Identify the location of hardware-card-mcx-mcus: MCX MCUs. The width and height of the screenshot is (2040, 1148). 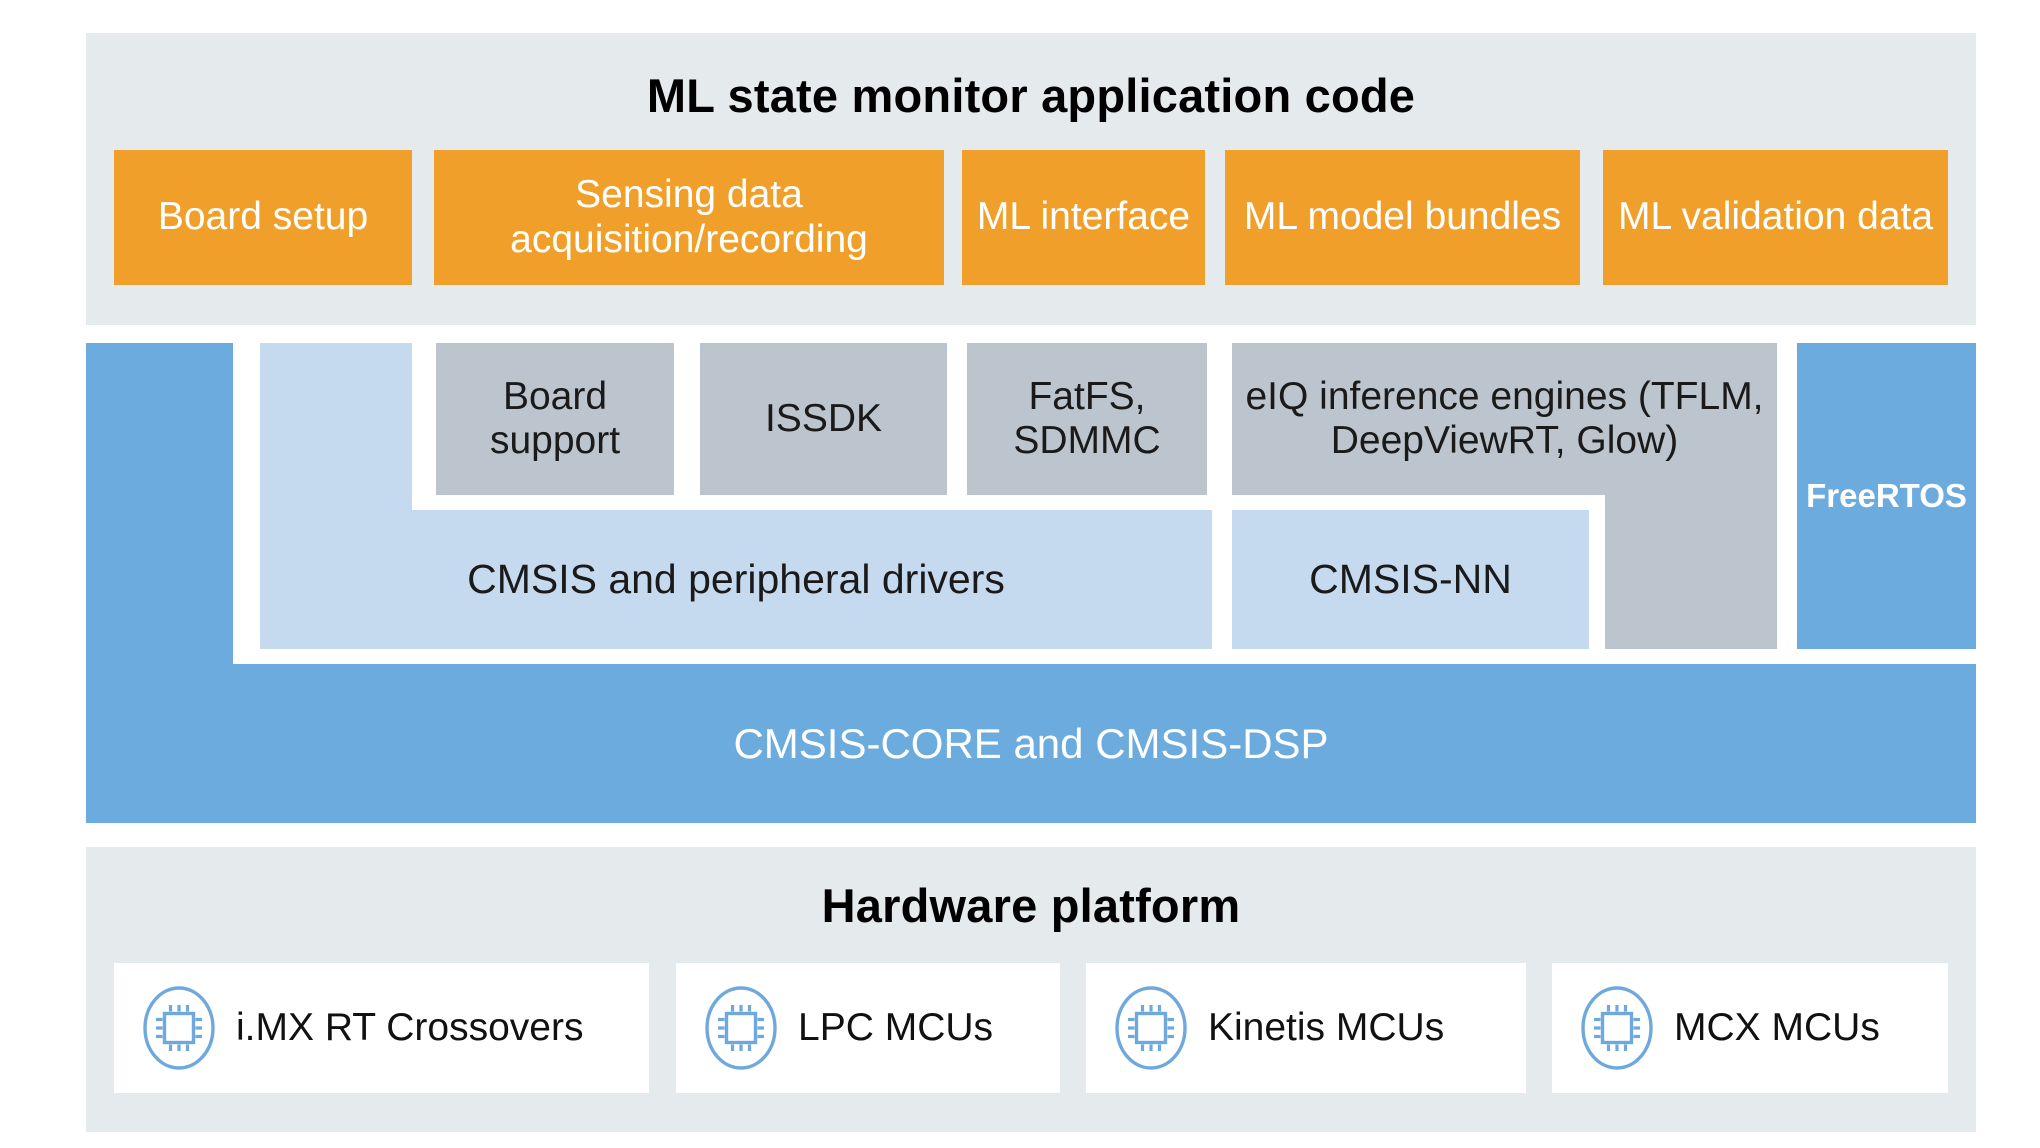
(1750, 1028).